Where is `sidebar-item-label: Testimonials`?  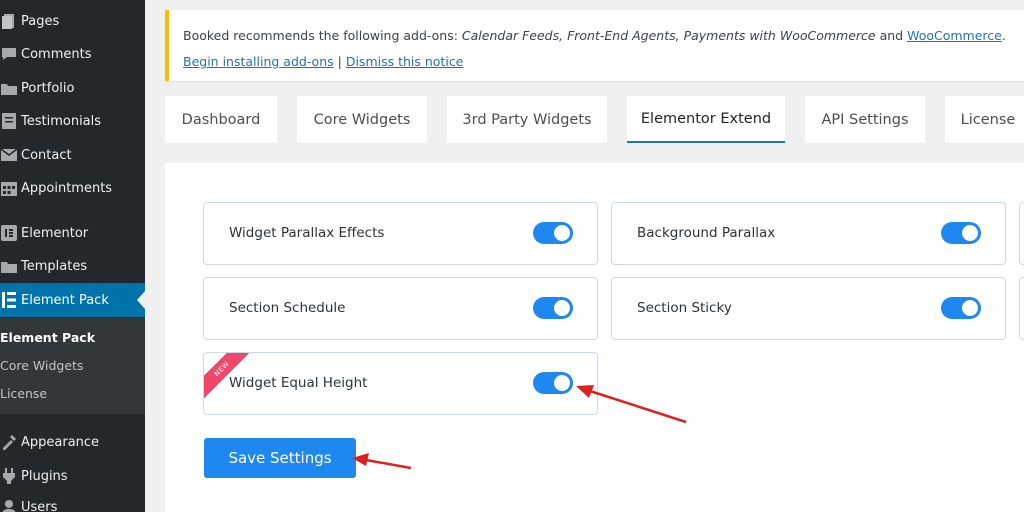
sidebar-item-label: Testimonials is located at coordinates (61, 121).